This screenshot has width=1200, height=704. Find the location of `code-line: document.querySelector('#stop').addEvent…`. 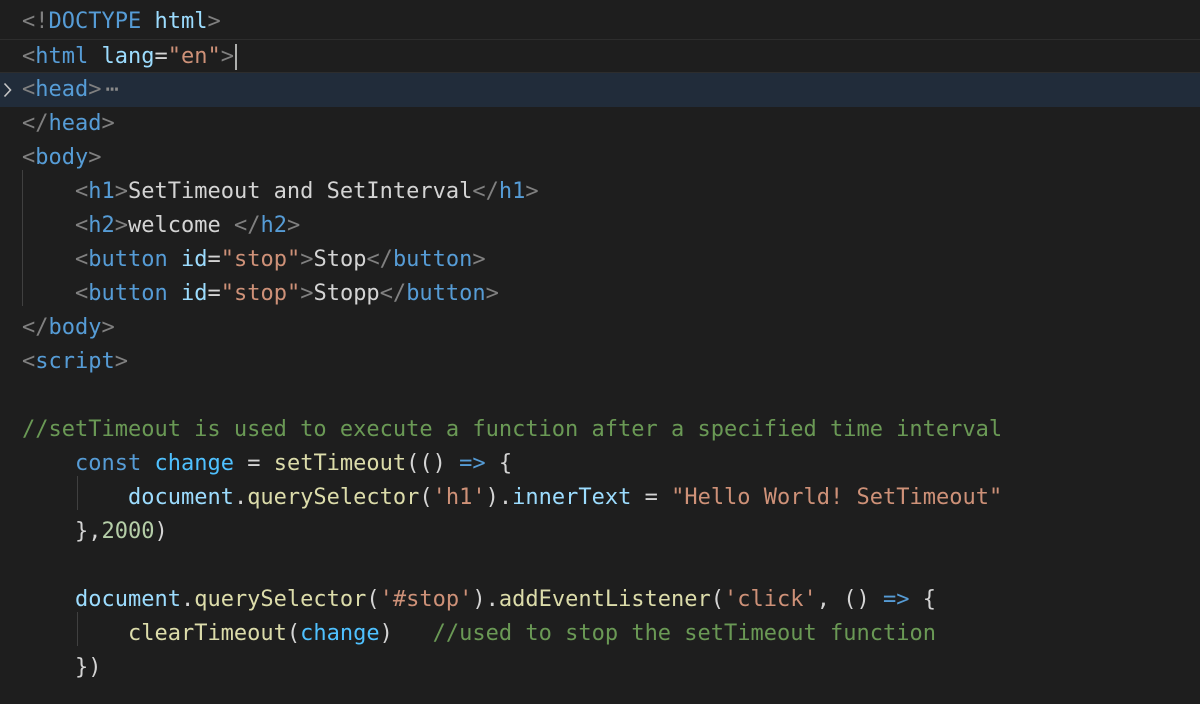

code-line: document.querySelector('#stop').addEvent… is located at coordinates (600, 600).